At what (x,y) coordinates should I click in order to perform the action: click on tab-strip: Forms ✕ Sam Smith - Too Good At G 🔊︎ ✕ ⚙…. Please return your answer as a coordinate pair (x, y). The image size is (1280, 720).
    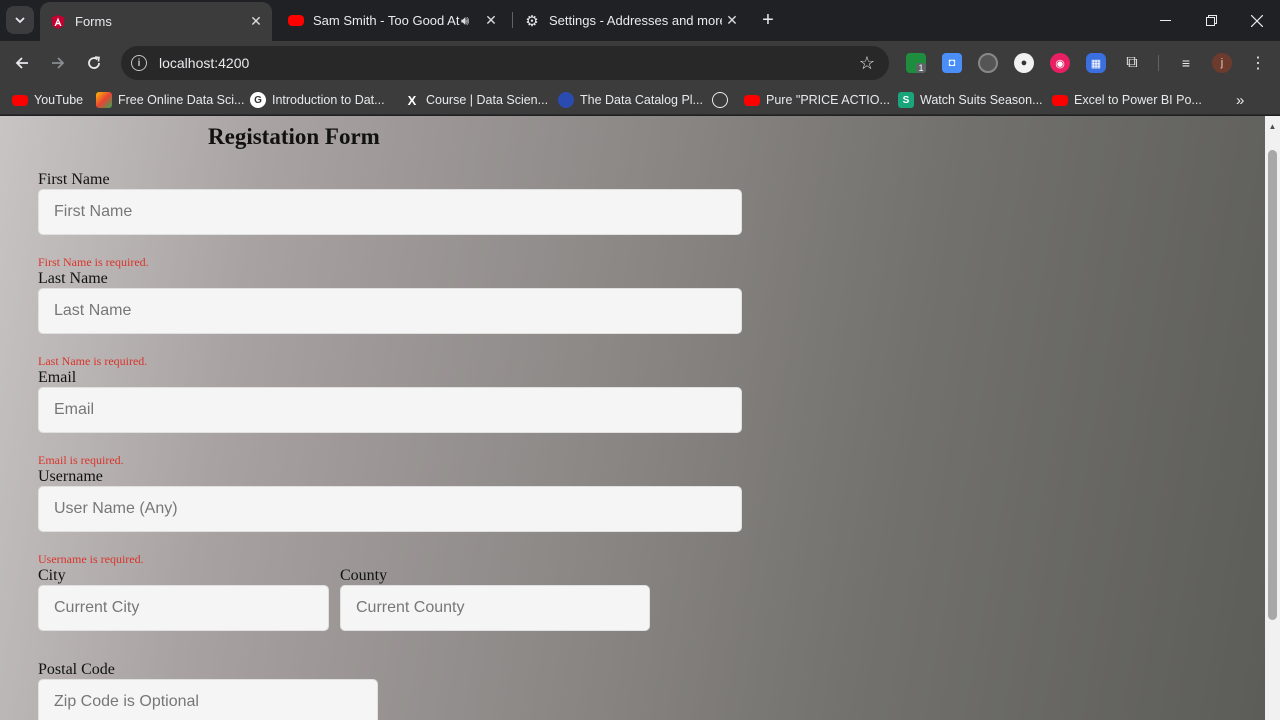
    Looking at the image, I should click on (640, 20).